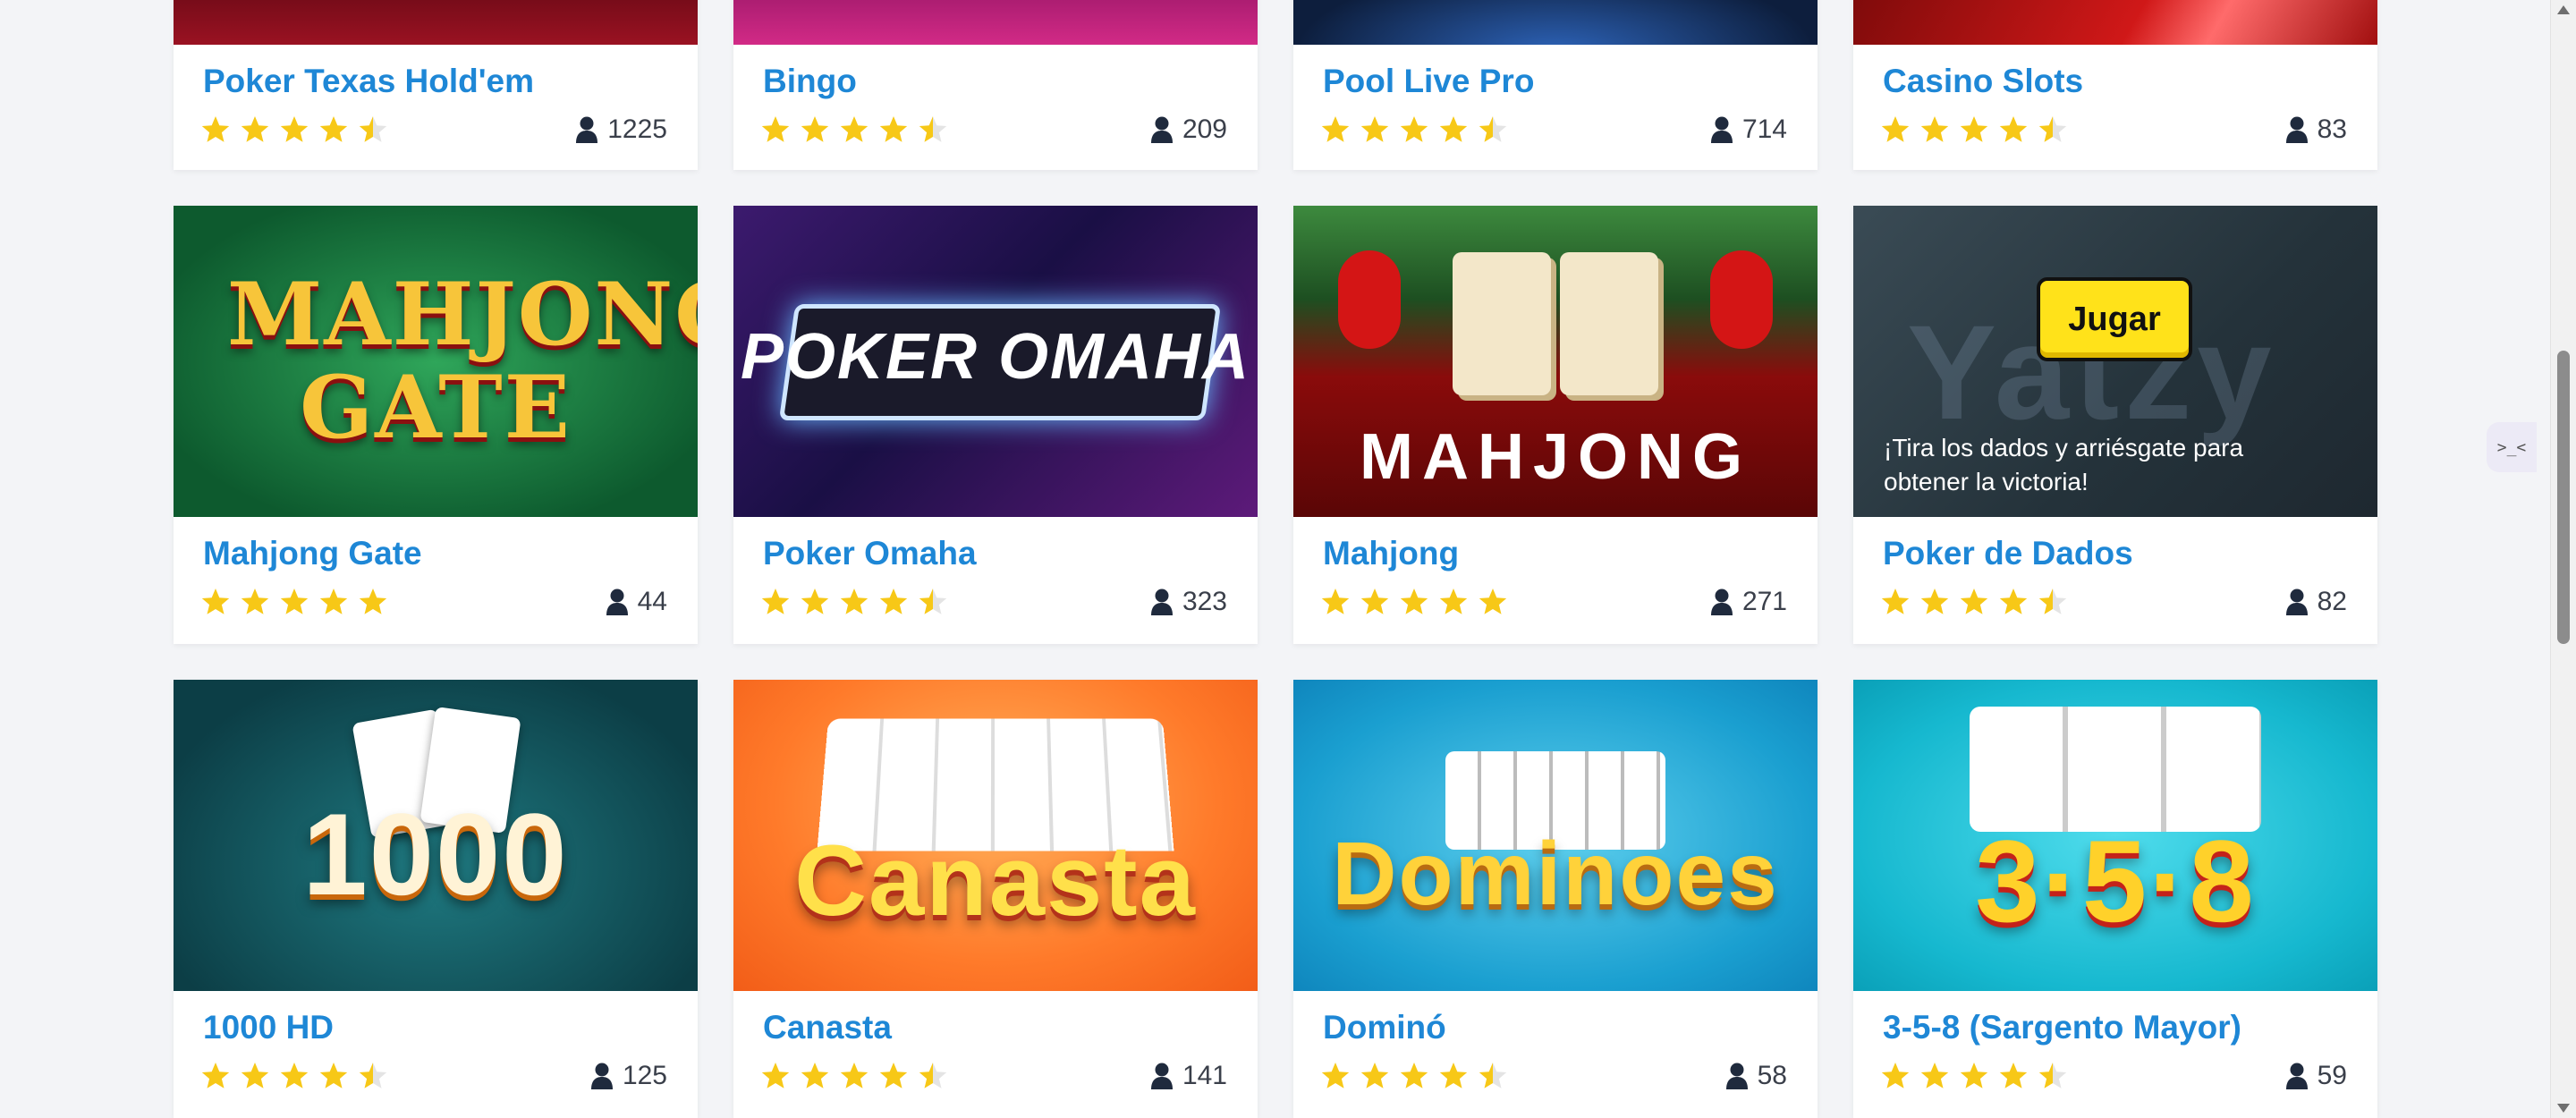 This screenshot has width=2576, height=1118. Describe the element at coordinates (1555, 22) in the screenshot. I see `pool-live-pro-thumbnail` at that location.